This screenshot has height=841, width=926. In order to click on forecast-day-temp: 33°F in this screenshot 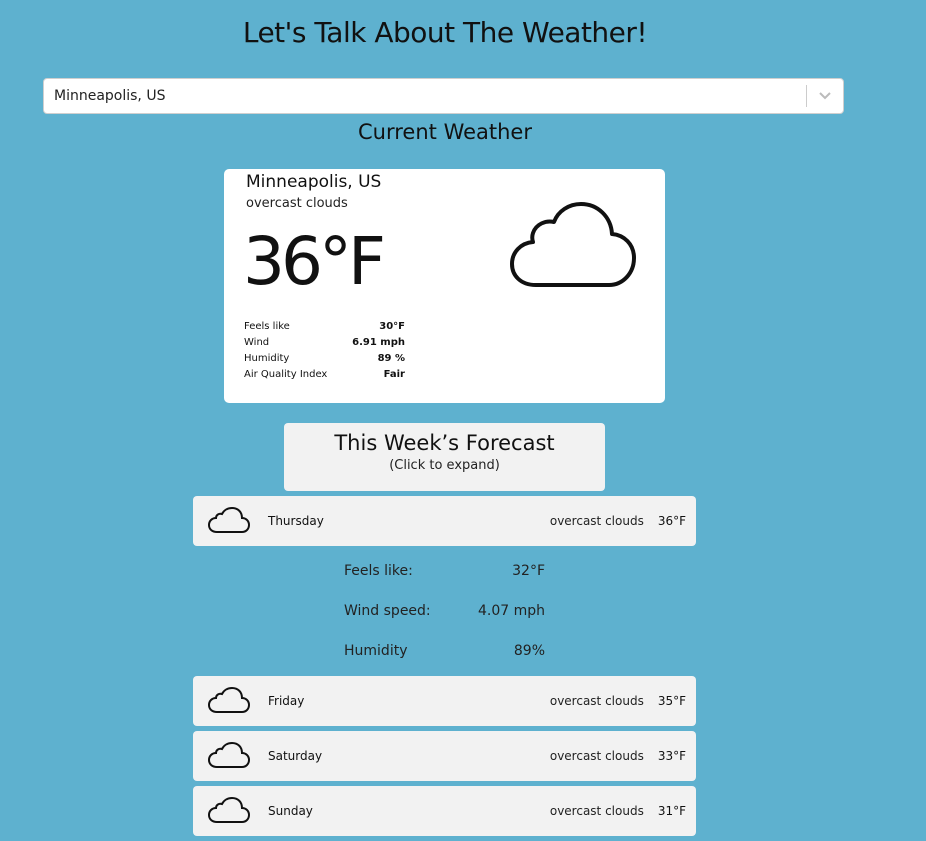, I will do `click(671, 756)`.